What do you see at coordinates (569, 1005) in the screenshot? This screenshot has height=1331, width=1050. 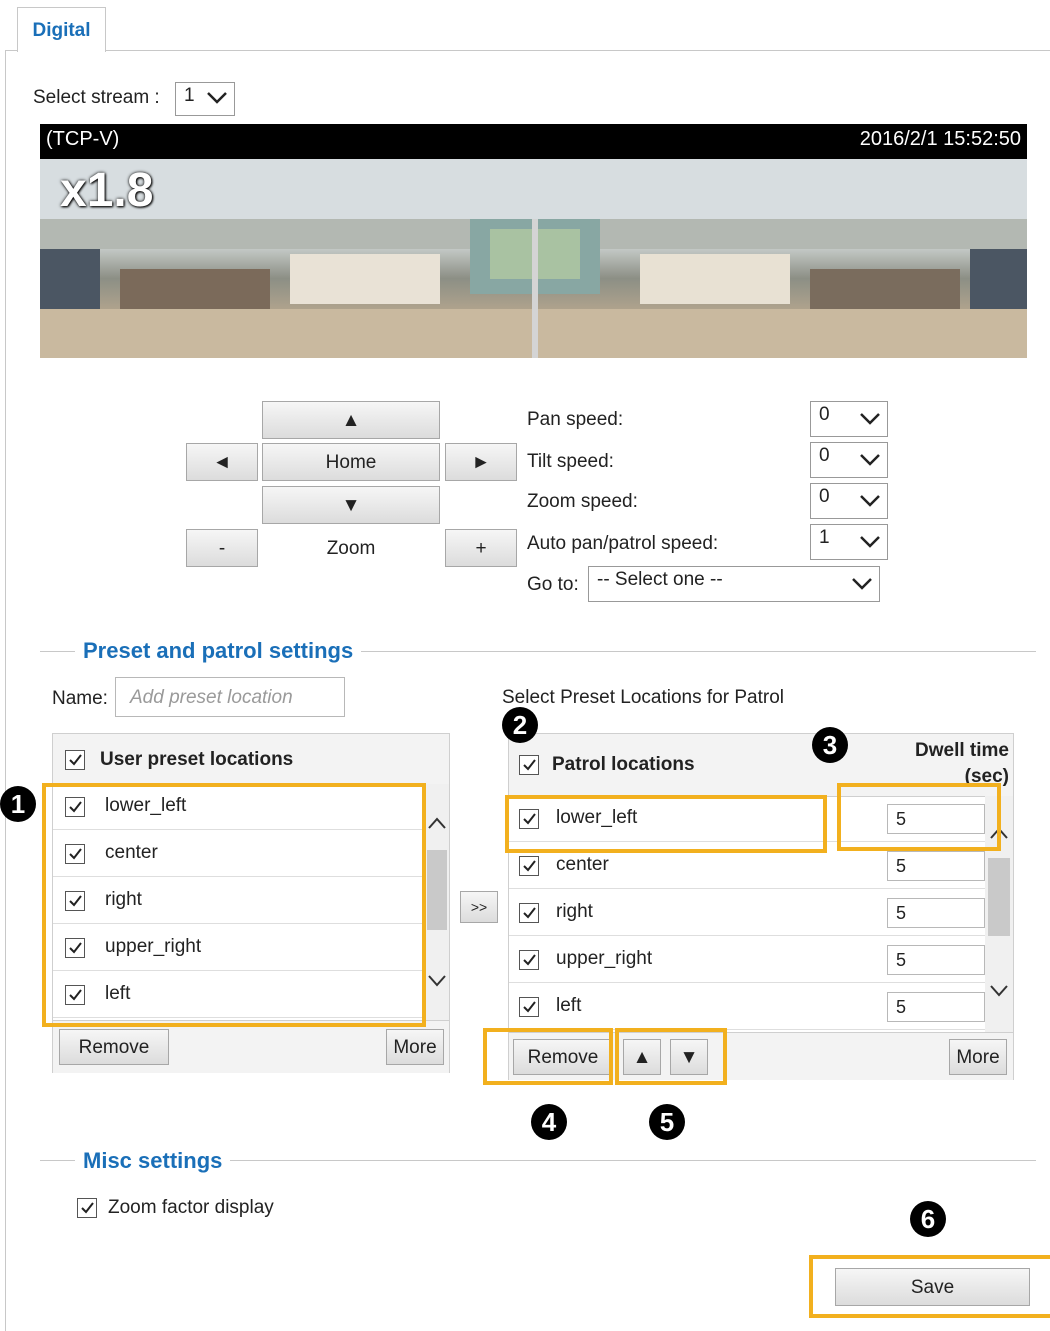 I see `patrol-location-name: left` at bounding box center [569, 1005].